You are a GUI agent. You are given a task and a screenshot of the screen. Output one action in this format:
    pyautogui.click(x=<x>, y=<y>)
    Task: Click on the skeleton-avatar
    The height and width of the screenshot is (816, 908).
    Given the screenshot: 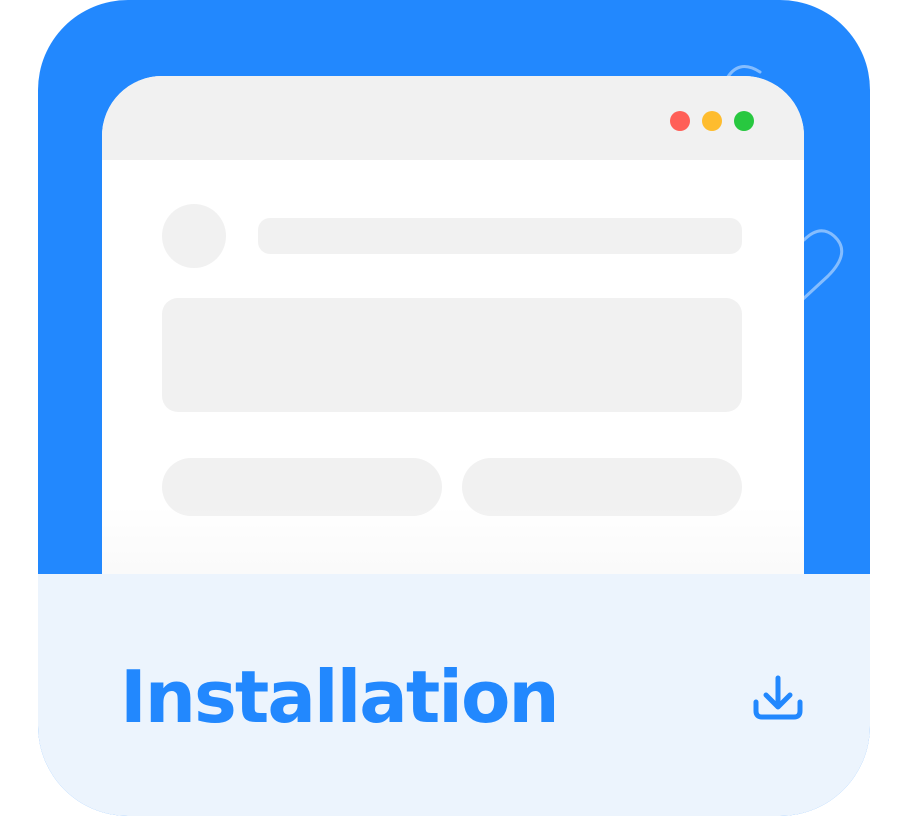 What is the action you would take?
    pyautogui.click(x=194, y=236)
    